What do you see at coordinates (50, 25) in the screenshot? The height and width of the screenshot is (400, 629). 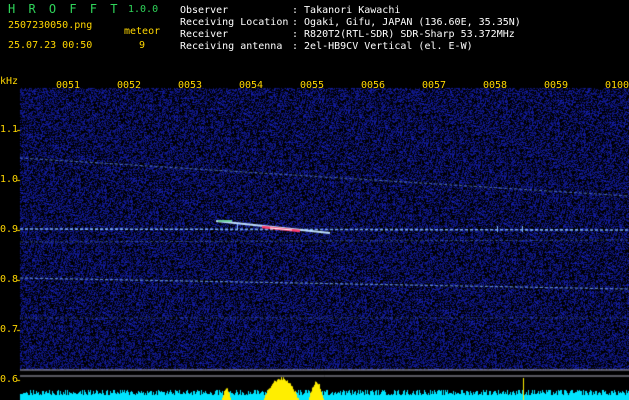 I see `image-filename: 2507230050.png` at bounding box center [50, 25].